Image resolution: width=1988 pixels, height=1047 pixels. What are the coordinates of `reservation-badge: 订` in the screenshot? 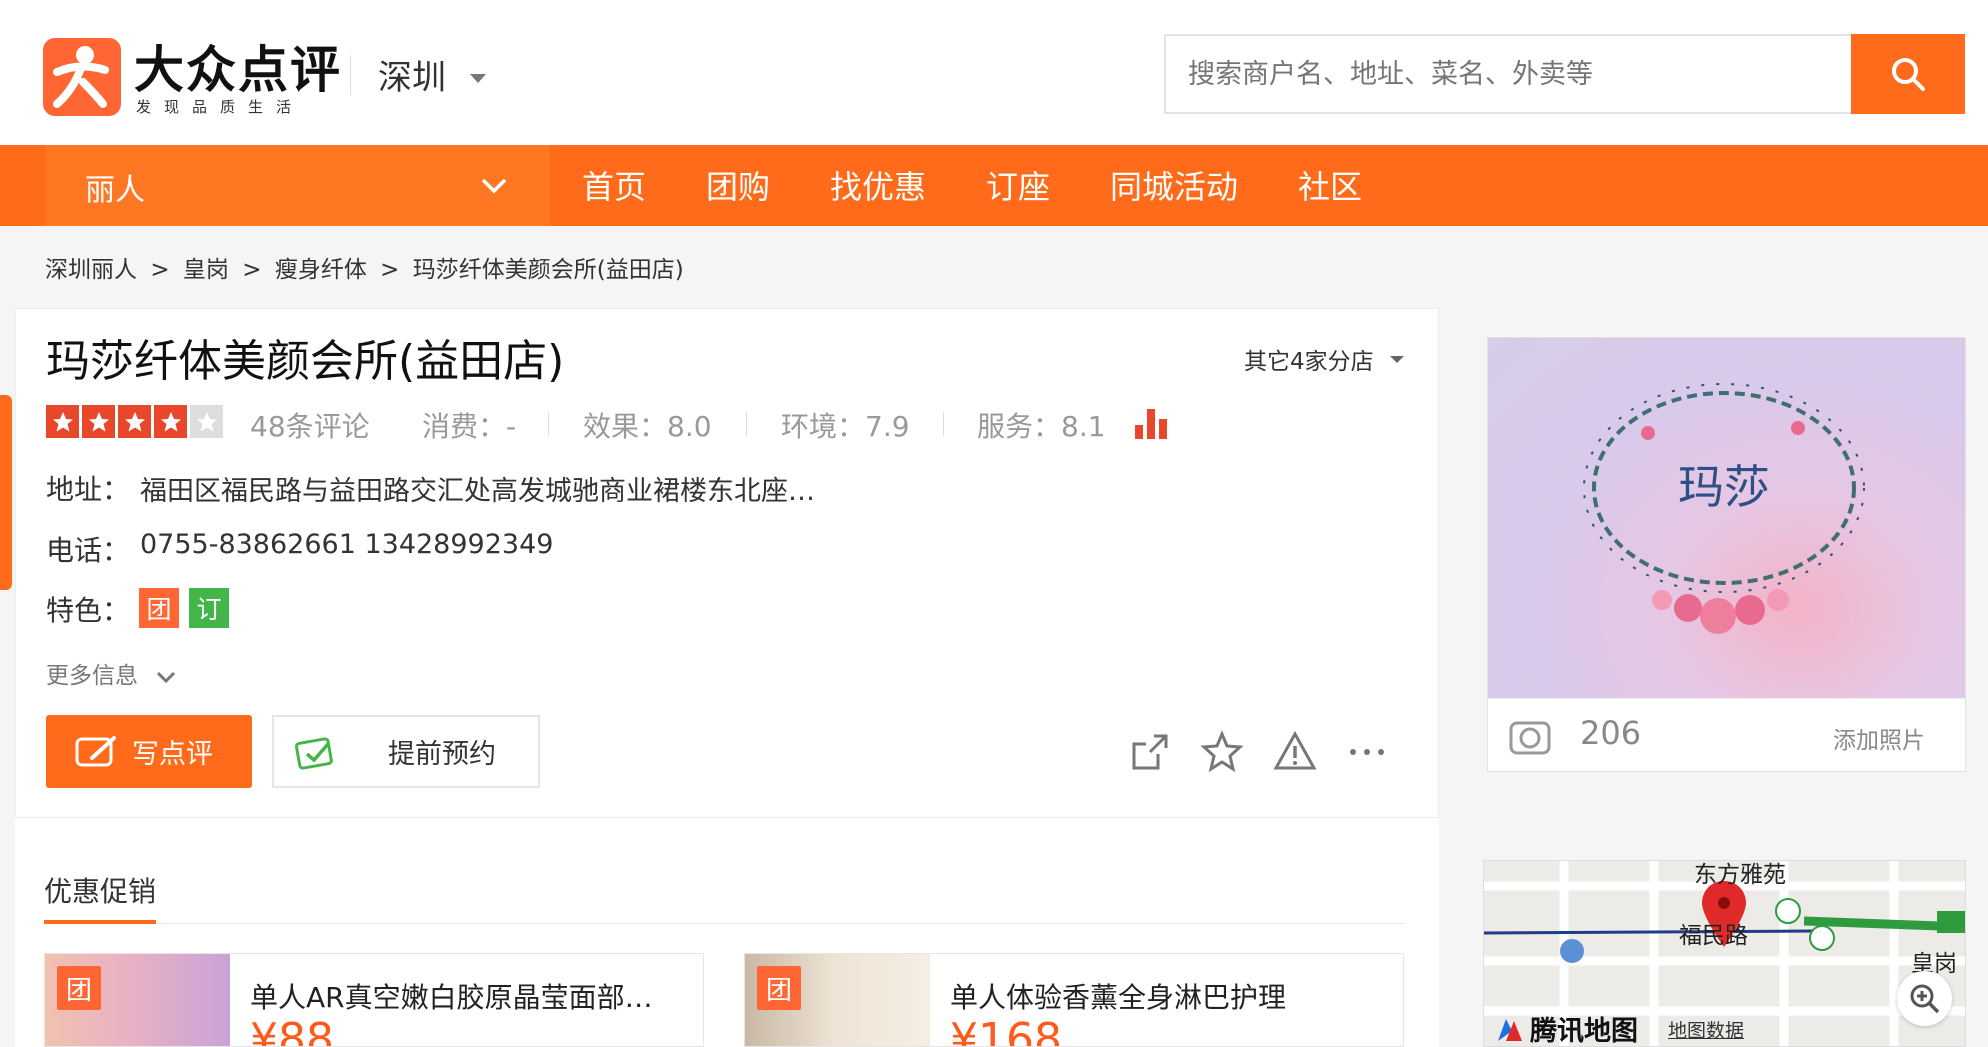 It's located at (209, 608).